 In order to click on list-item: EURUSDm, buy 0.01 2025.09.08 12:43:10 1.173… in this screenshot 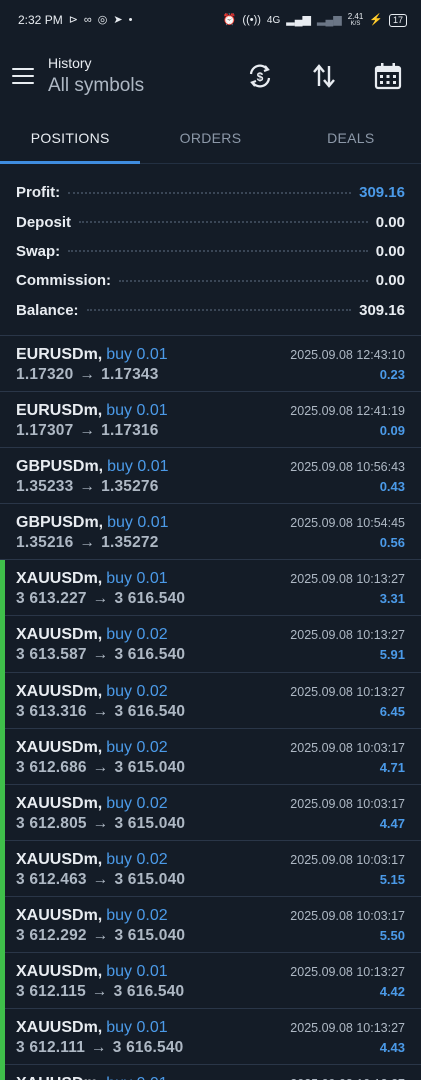, I will do `click(210, 364)`.